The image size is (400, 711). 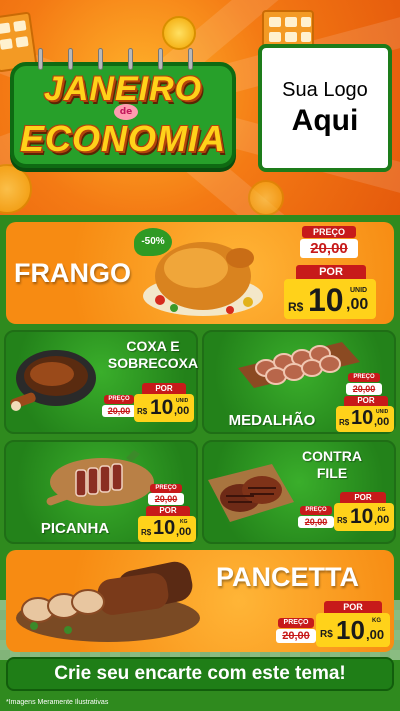 I want to click on logo-placeholder: Sua Logo Aqui, so click(x=325, y=108).